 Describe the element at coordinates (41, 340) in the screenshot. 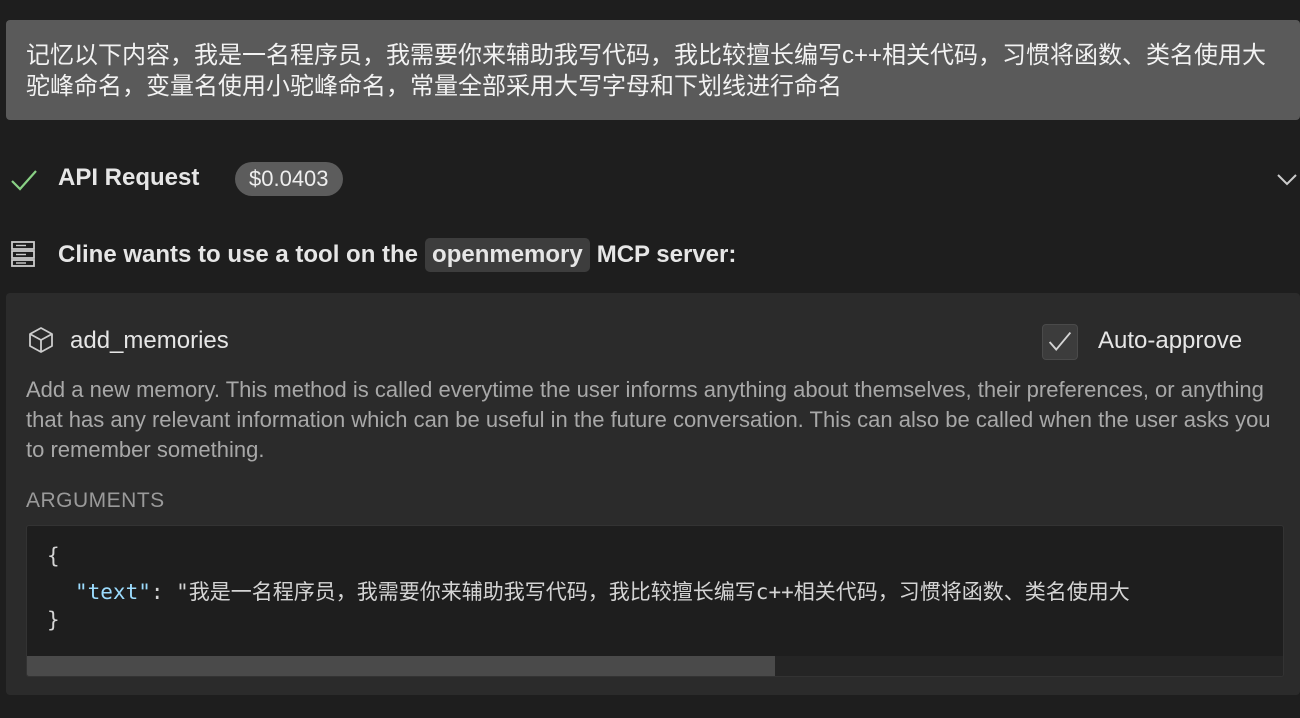

I see `cube-icon` at that location.